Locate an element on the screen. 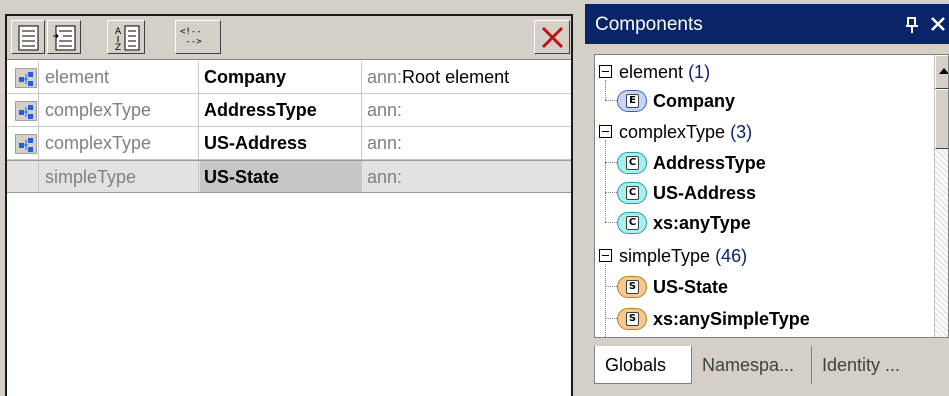  tree-item: C AddressType is located at coordinates (760, 163).